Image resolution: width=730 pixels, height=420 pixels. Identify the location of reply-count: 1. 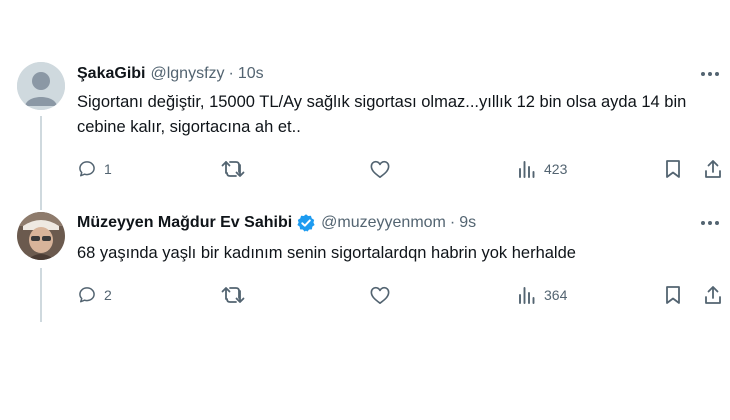
(108, 169).